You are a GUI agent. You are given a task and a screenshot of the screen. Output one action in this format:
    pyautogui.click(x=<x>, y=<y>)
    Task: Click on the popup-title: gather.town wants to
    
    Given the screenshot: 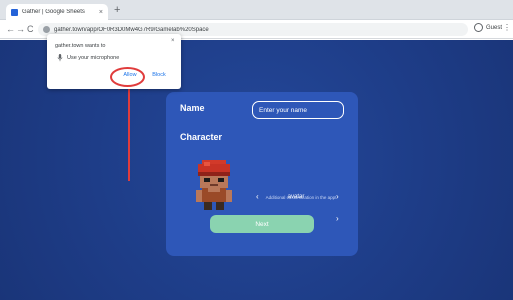 What is the action you would take?
    pyautogui.click(x=80, y=46)
    